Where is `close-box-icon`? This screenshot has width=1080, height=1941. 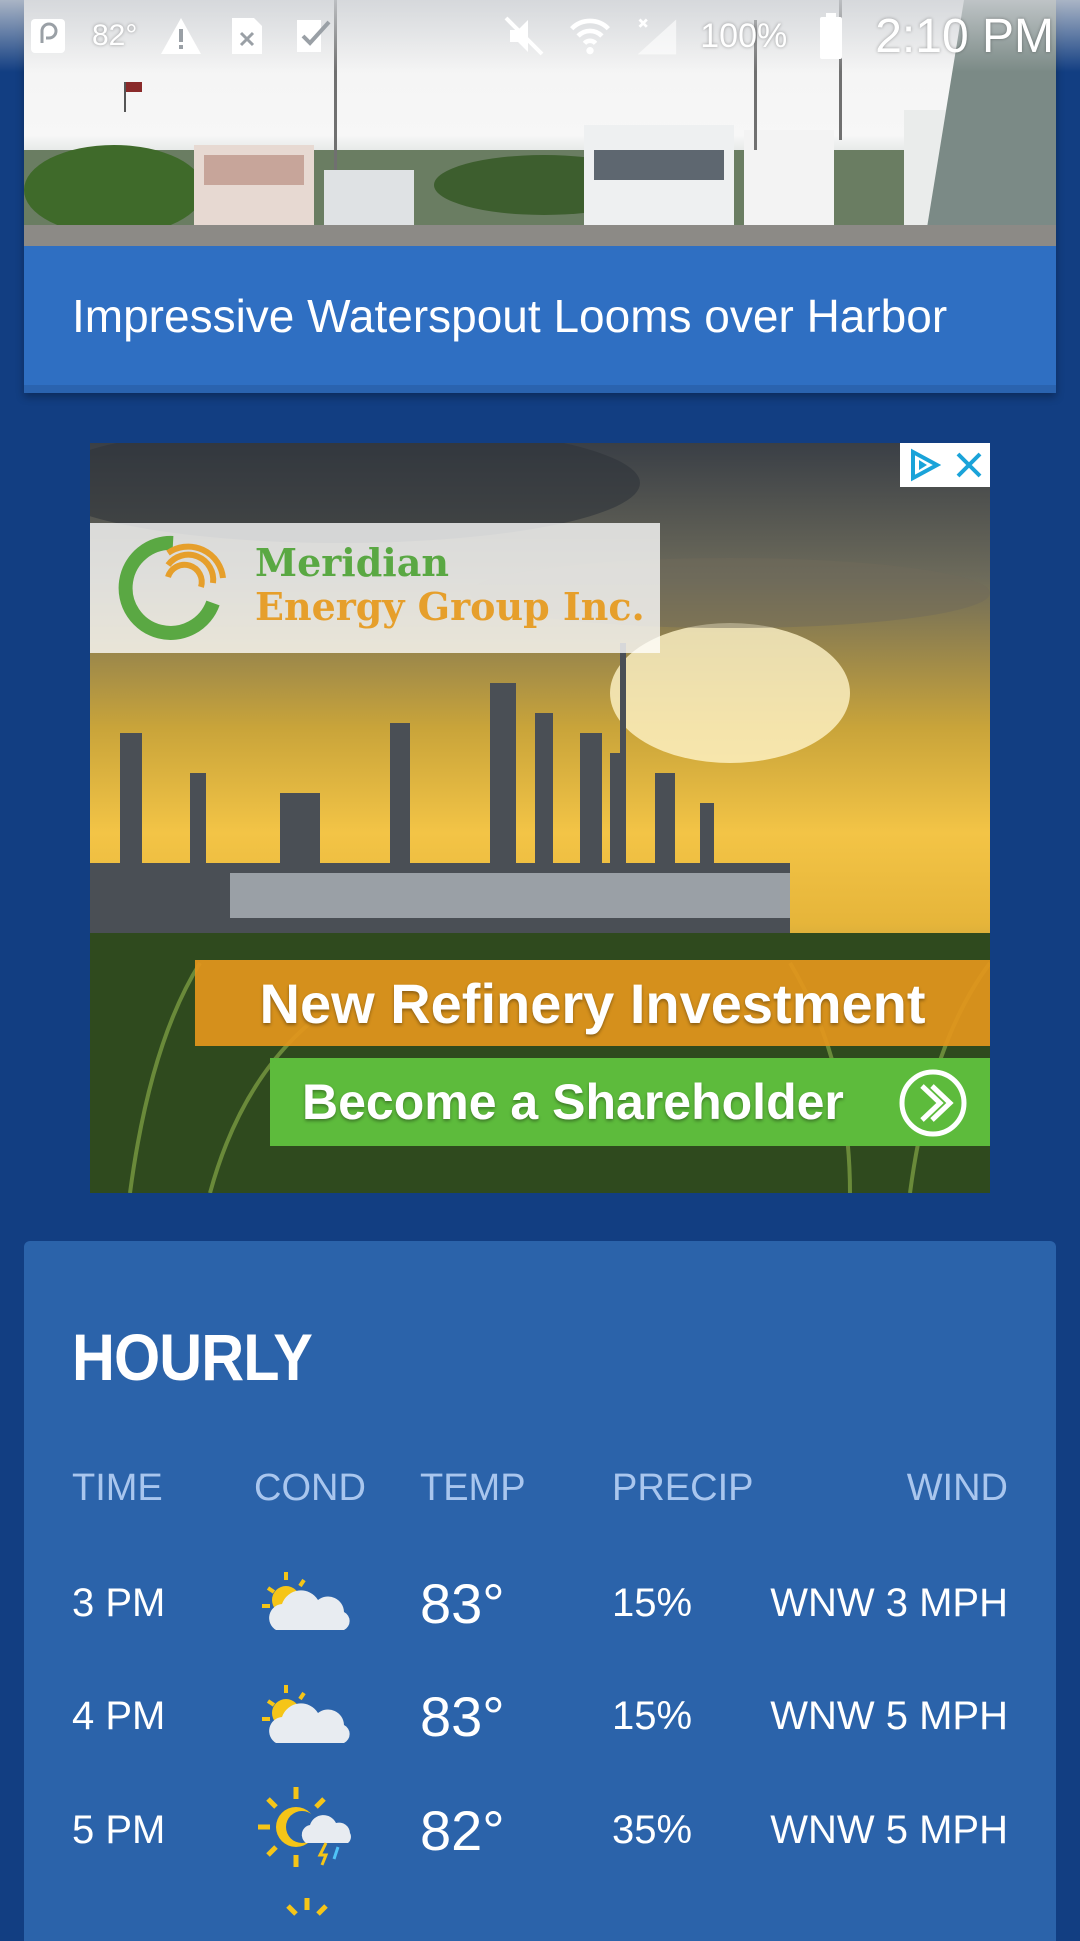 close-box-icon is located at coordinates (247, 36).